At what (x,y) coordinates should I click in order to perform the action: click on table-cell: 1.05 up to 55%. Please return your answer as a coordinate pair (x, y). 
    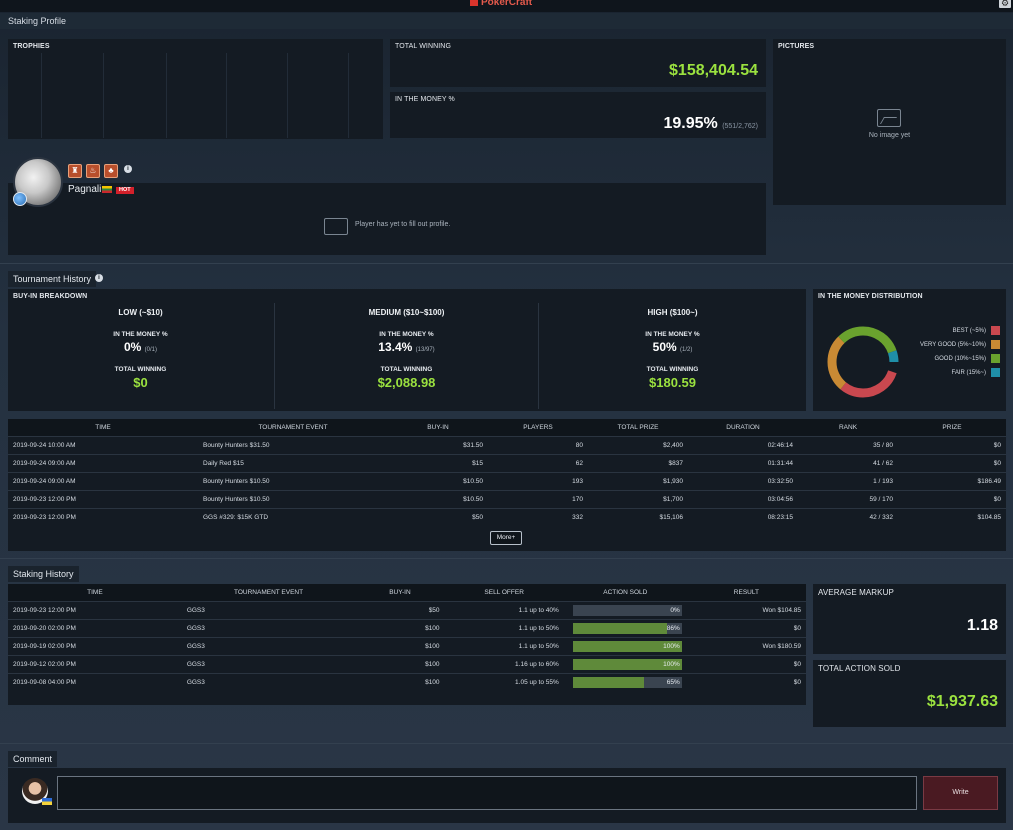
    Looking at the image, I should click on (504, 681).